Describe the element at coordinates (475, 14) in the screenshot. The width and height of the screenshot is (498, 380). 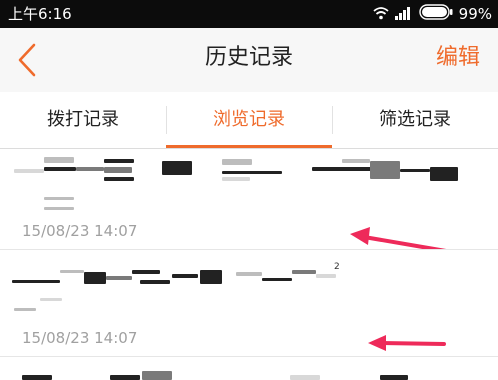
I see `battery-percent: 99%` at that location.